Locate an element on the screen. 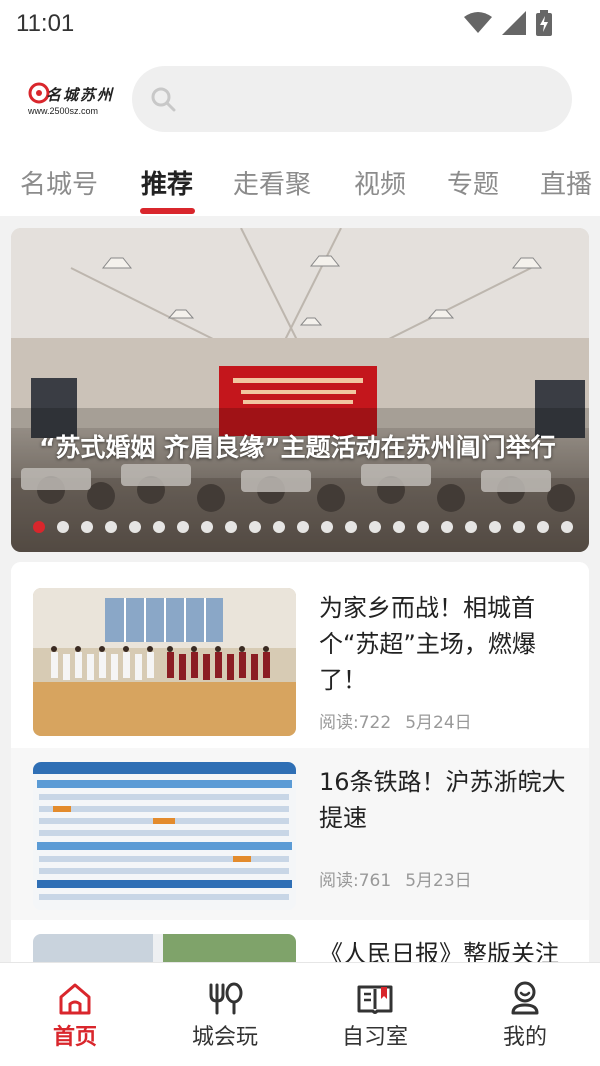 Image resolution: width=600 pixels, height=1066 pixels. home-icon is located at coordinates (75, 999).